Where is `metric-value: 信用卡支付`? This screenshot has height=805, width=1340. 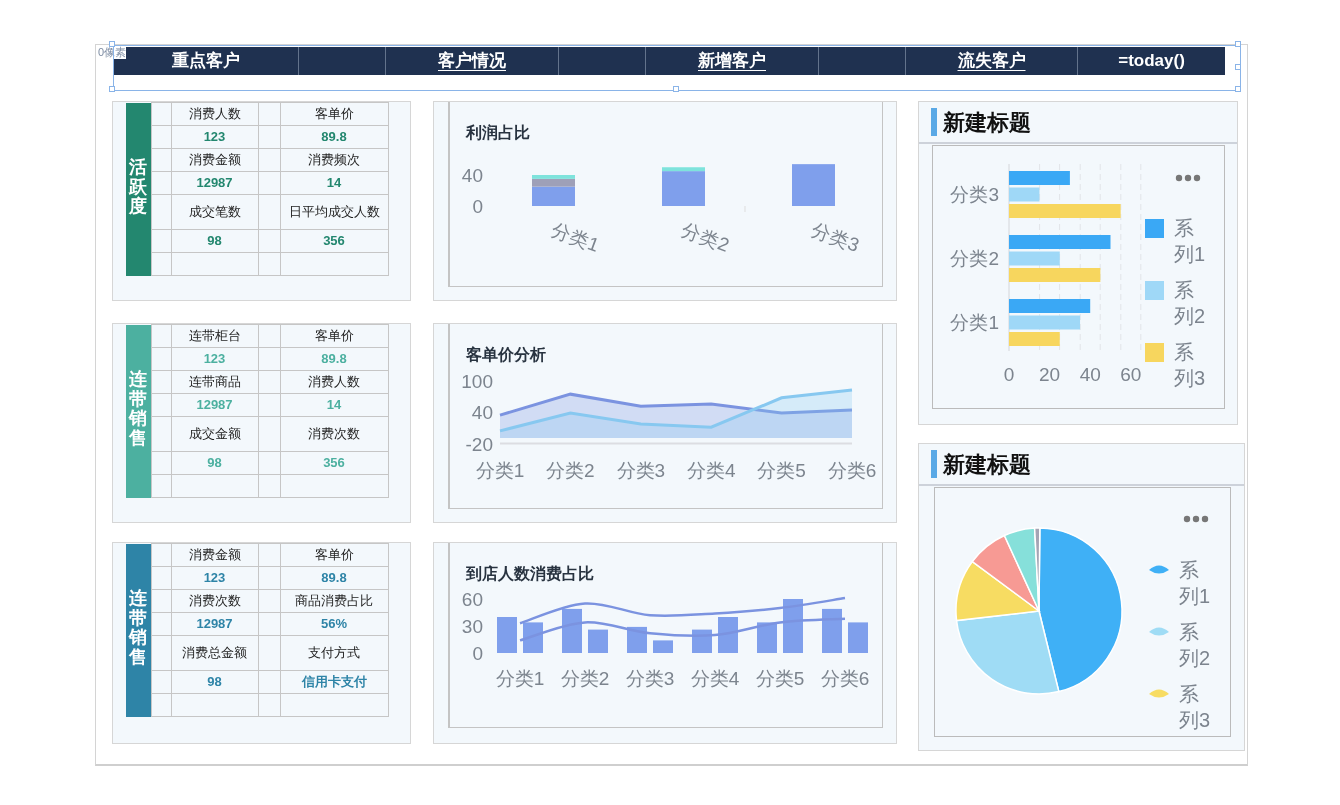 metric-value: 信用卡支付 is located at coordinates (334, 682).